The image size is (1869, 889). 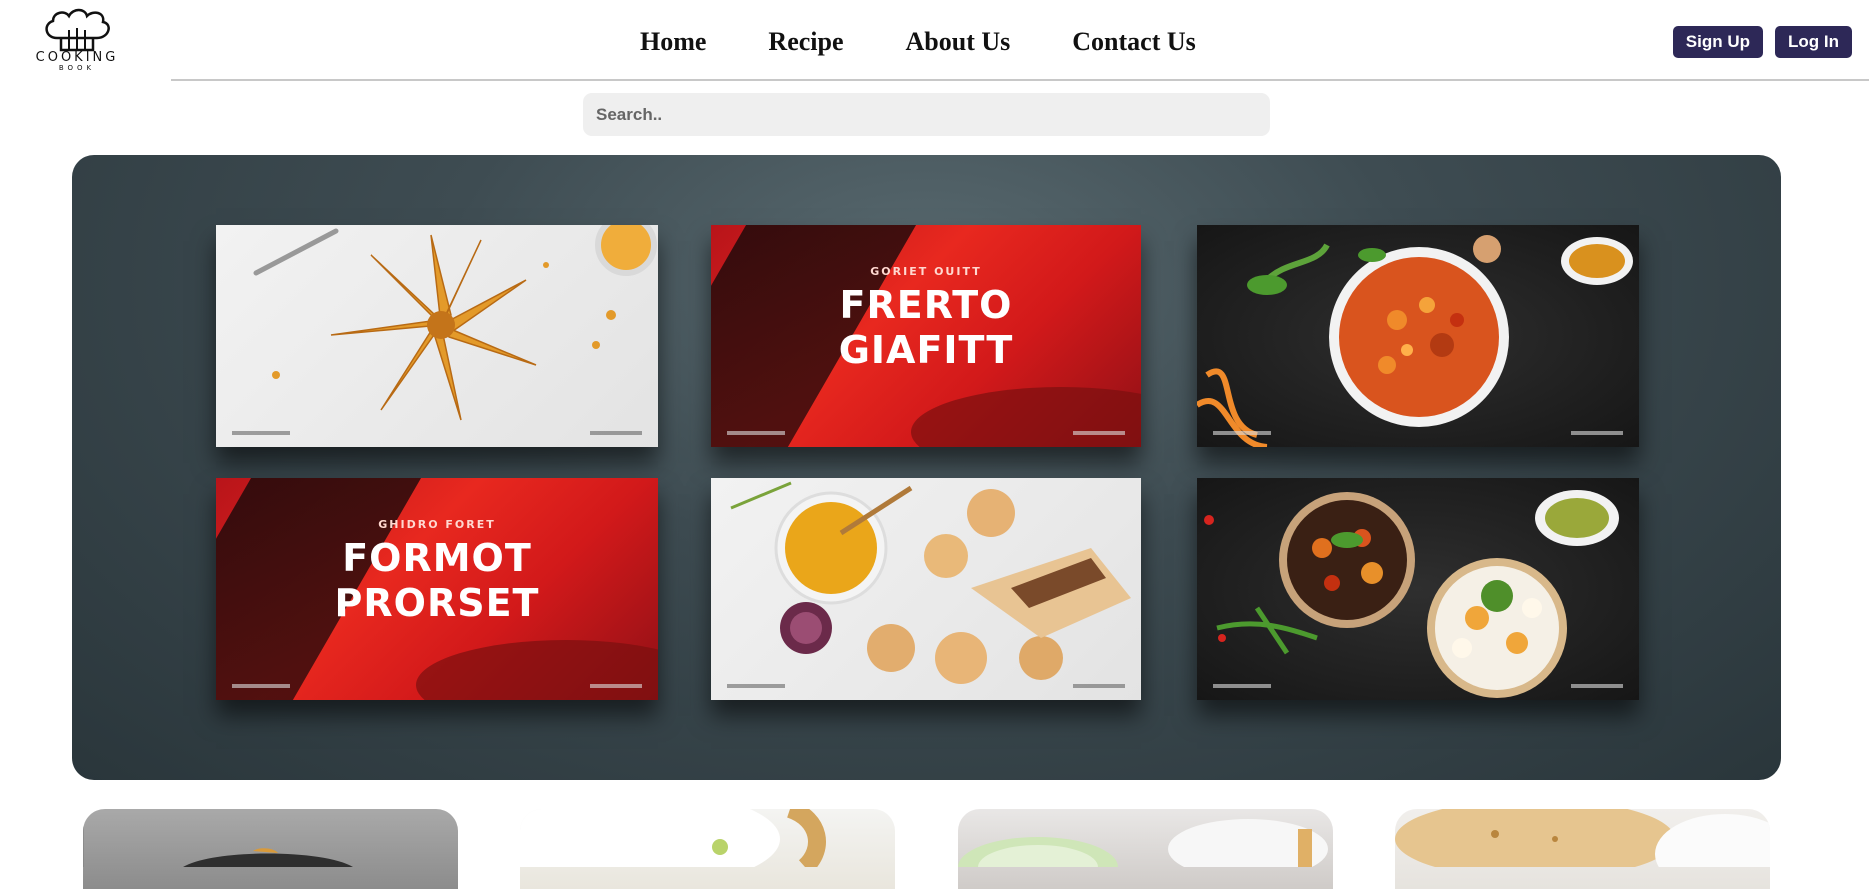 I want to click on hero-card-red-poster-1: GORIET OUITT FRERTO GIAFITT, so click(x=926, y=336).